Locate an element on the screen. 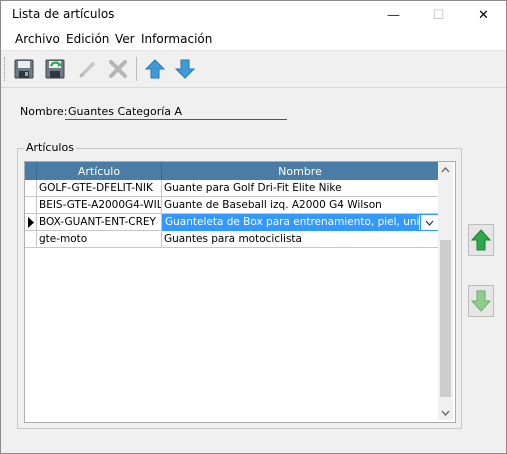  menu-archivo: Archivo is located at coordinates (37, 39).